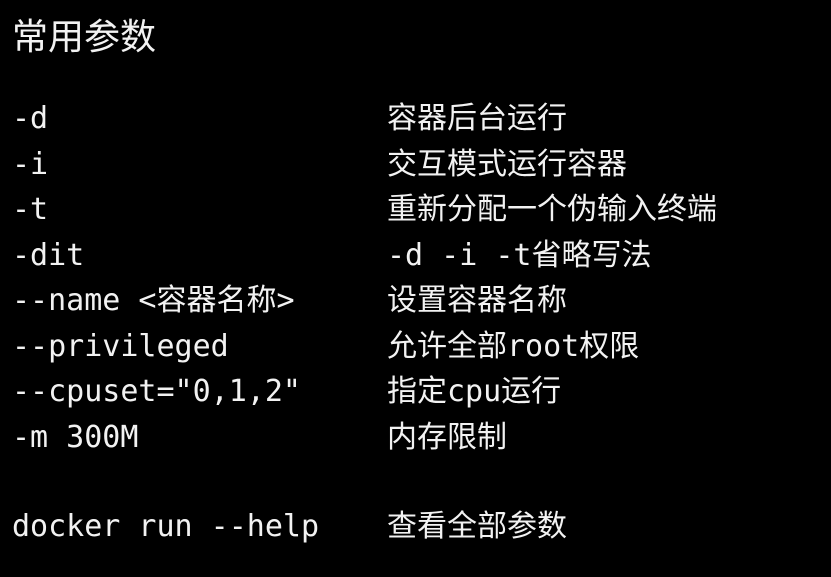  Describe the element at coordinates (84, 37) in the screenshot. I see `page-title: 常用参数` at that location.